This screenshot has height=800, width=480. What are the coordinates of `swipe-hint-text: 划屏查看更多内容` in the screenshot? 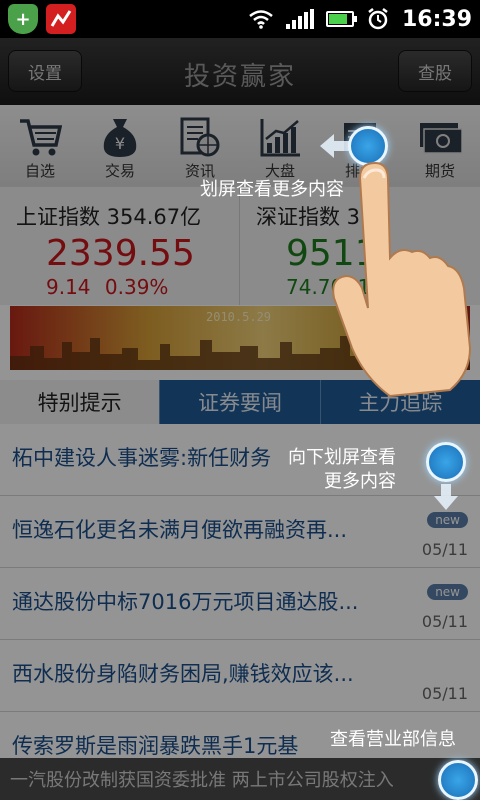 It's located at (272, 189).